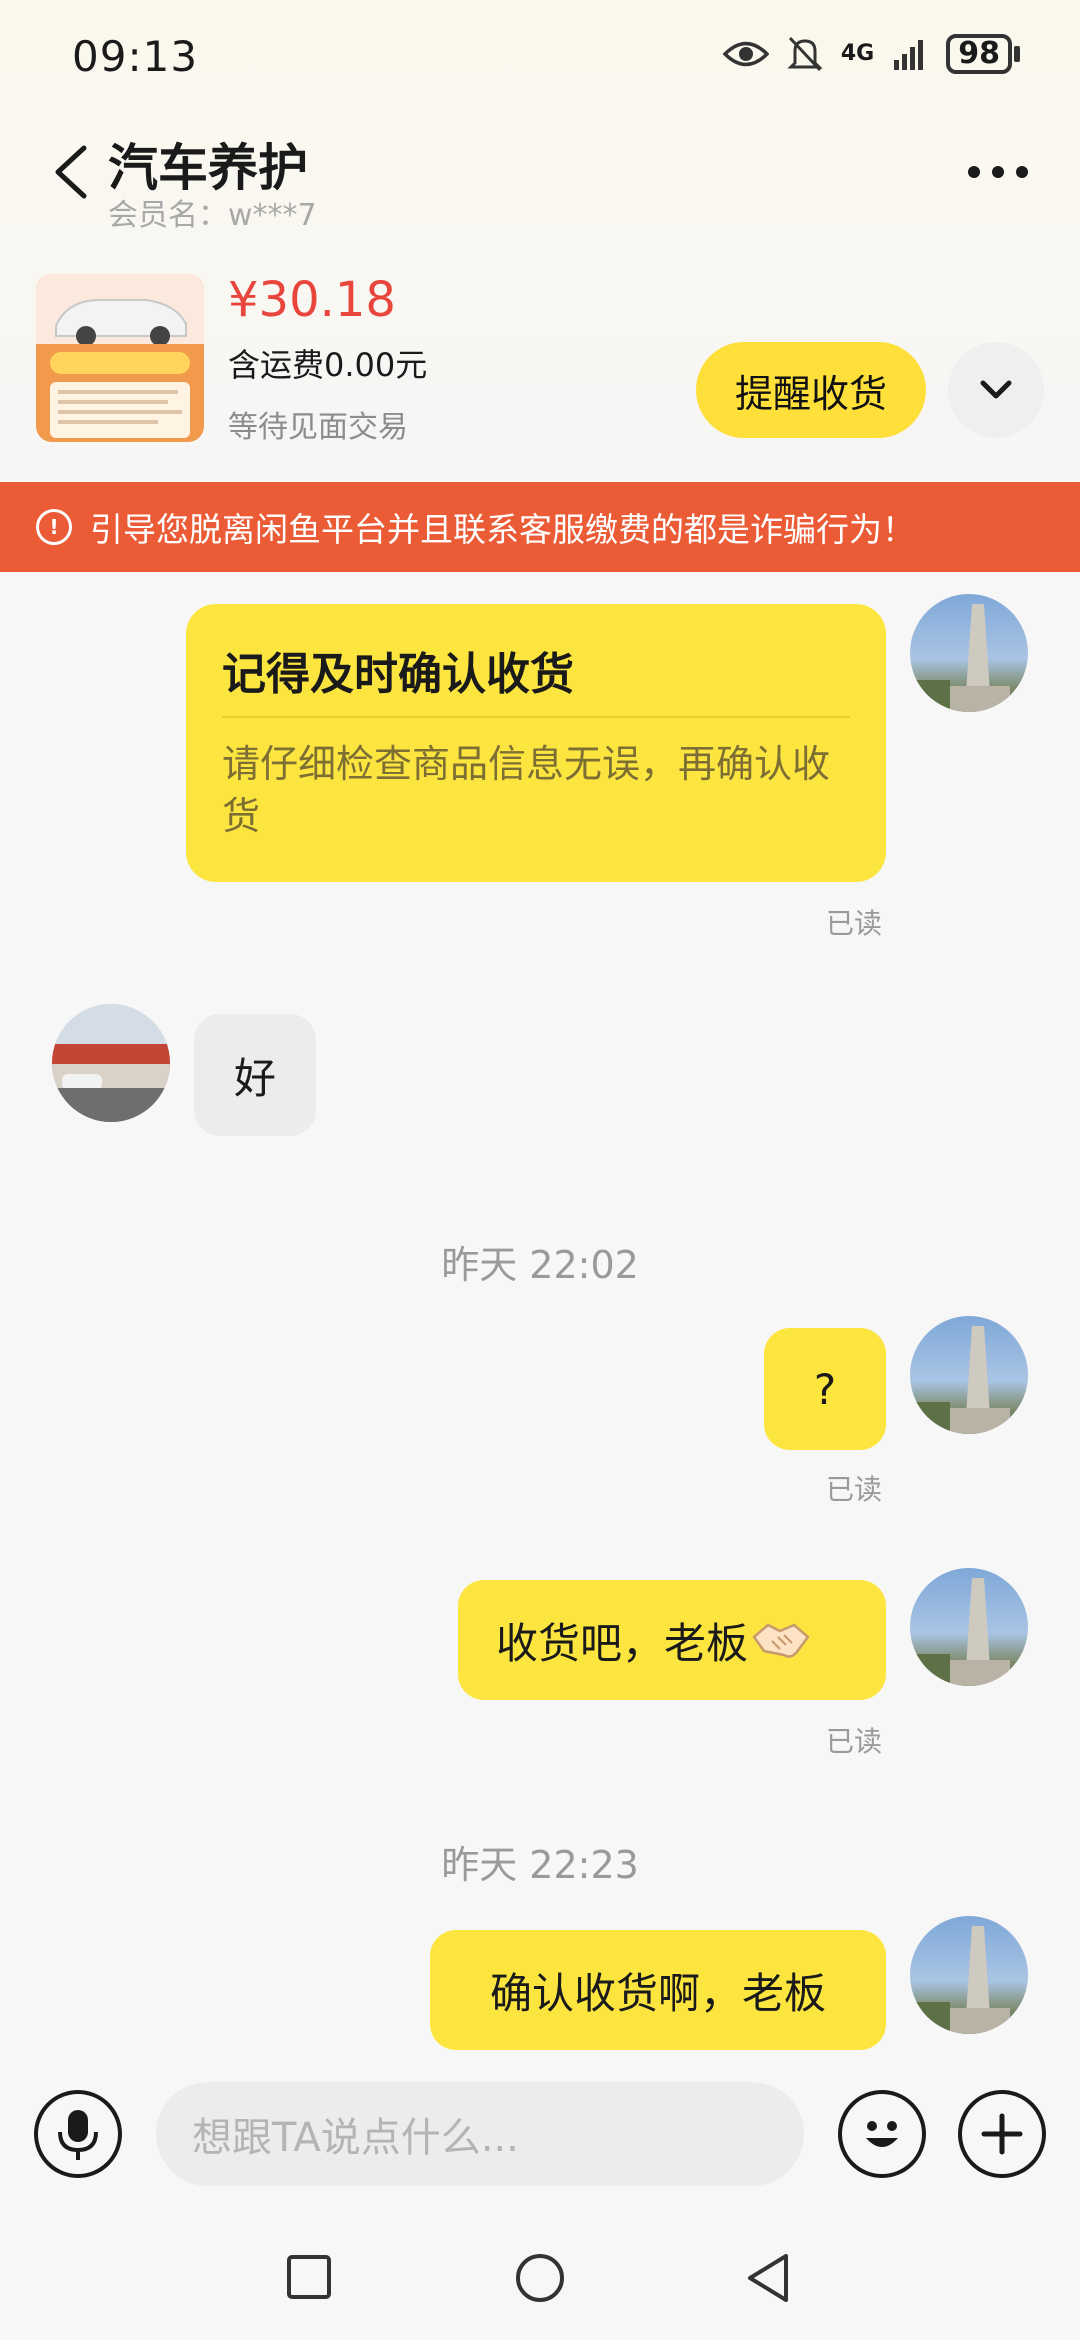  I want to click on signal-icon, so click(909, 55).